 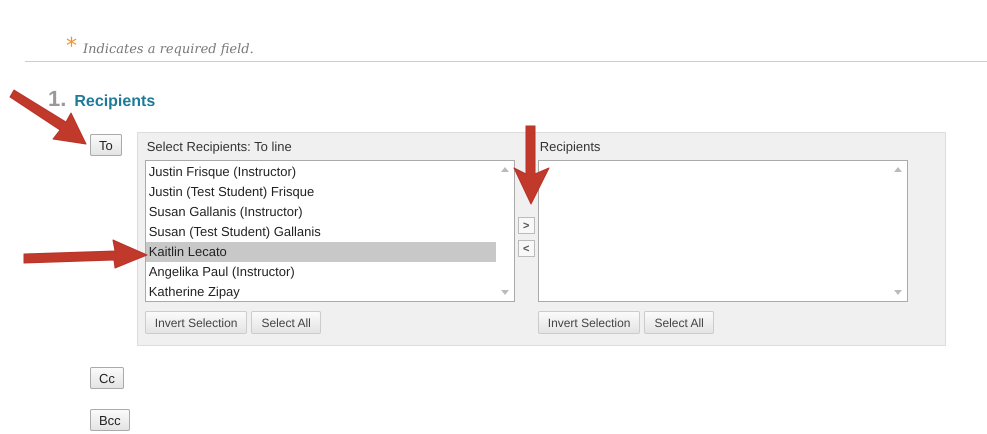 I want to click on list-item: Susan (Test Student) Gallanis, so click(x=321, y=232).